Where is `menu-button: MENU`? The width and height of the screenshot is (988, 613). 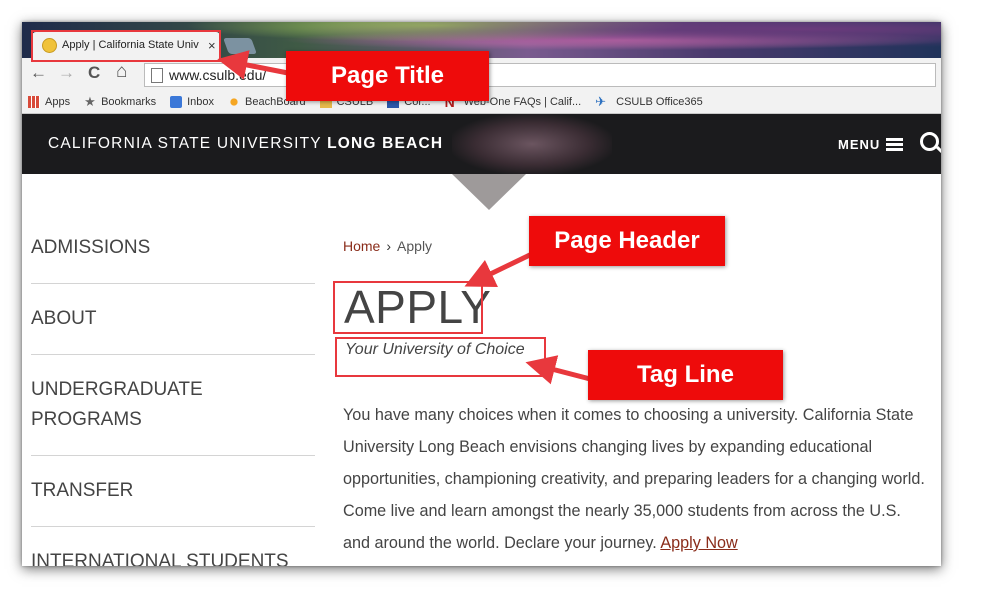 menu-button: MENU is located at coordinates (871, 144).